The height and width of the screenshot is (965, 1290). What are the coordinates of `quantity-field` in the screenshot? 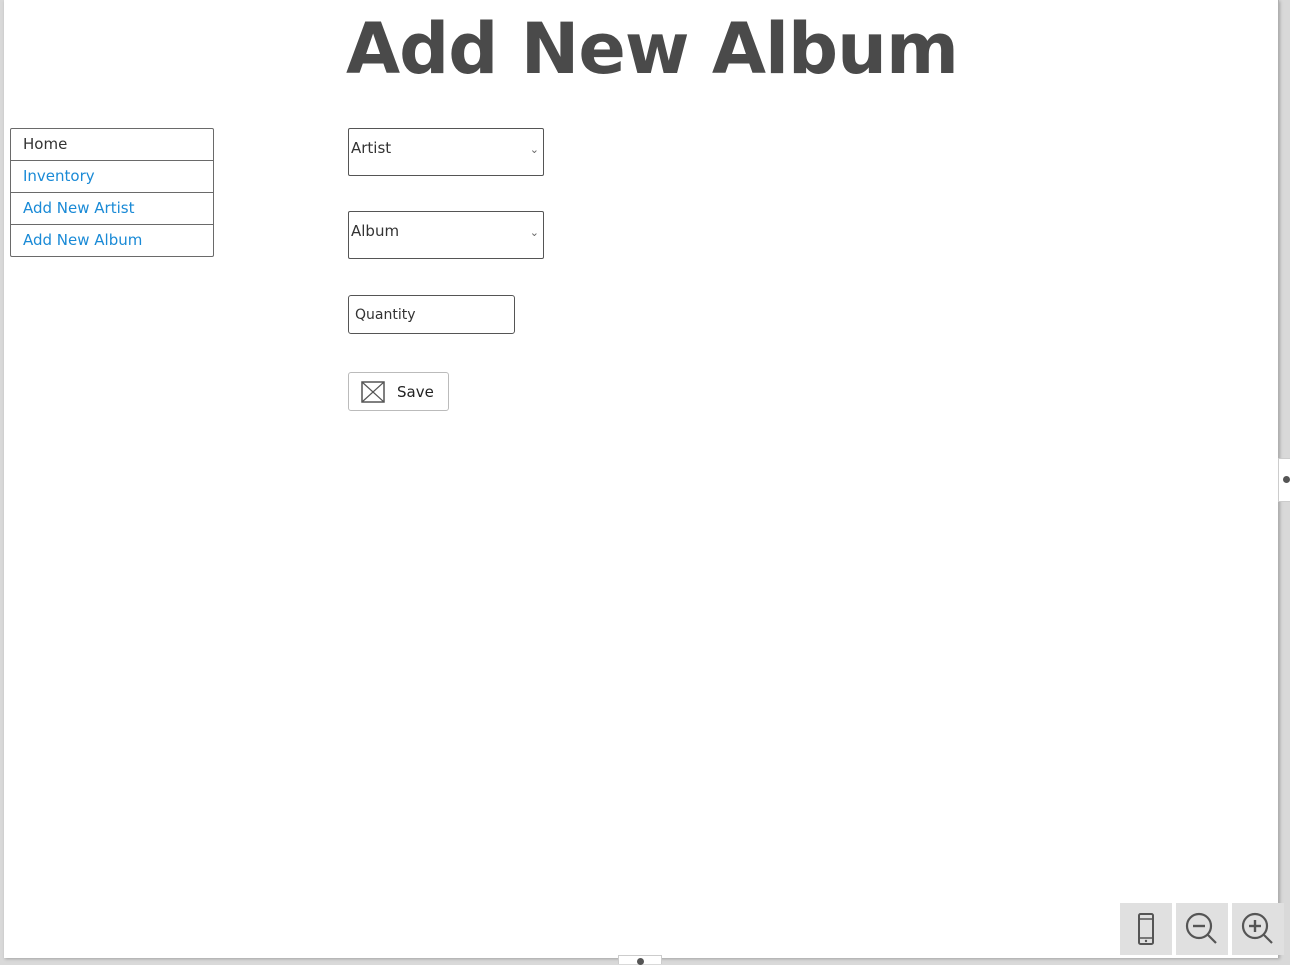 It's located at (431, 314).